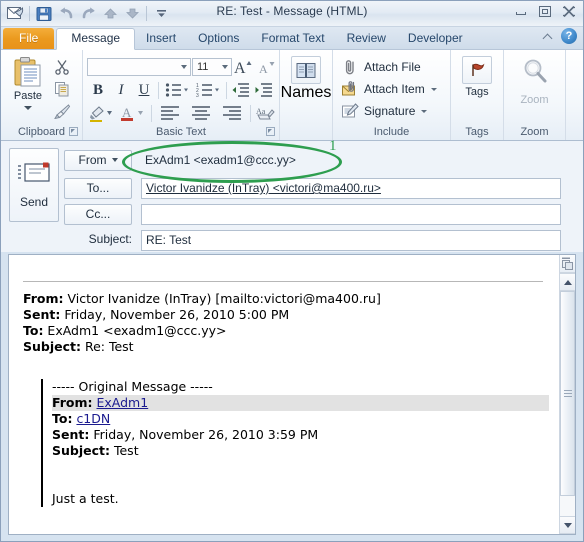  I want to click on subject-label: Subject:, so click(110, 239).